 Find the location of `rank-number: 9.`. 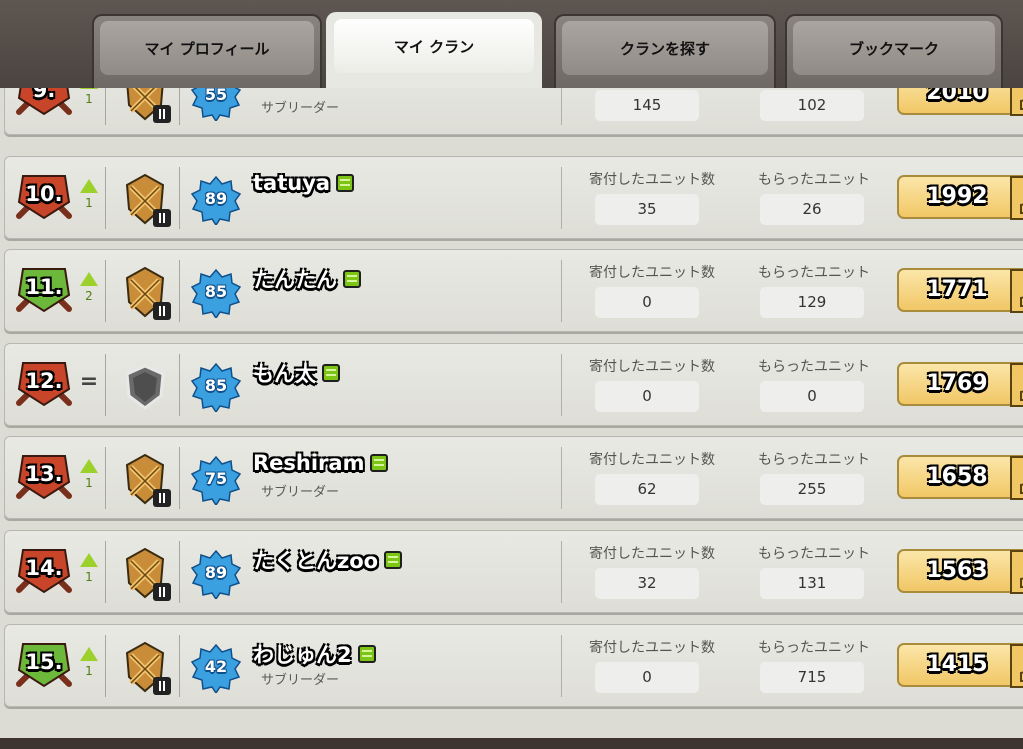

rank-number: 9. is located at coordinates (44, 95).